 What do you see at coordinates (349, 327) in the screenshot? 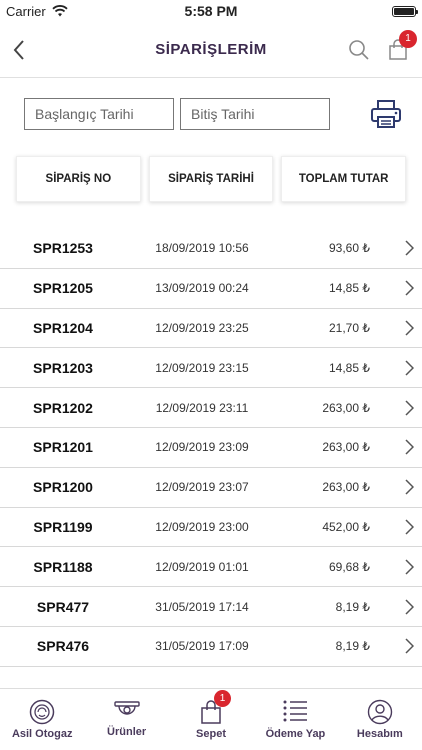
I see `order-total: 21,70 ₺` at bounding box center [349, 327].